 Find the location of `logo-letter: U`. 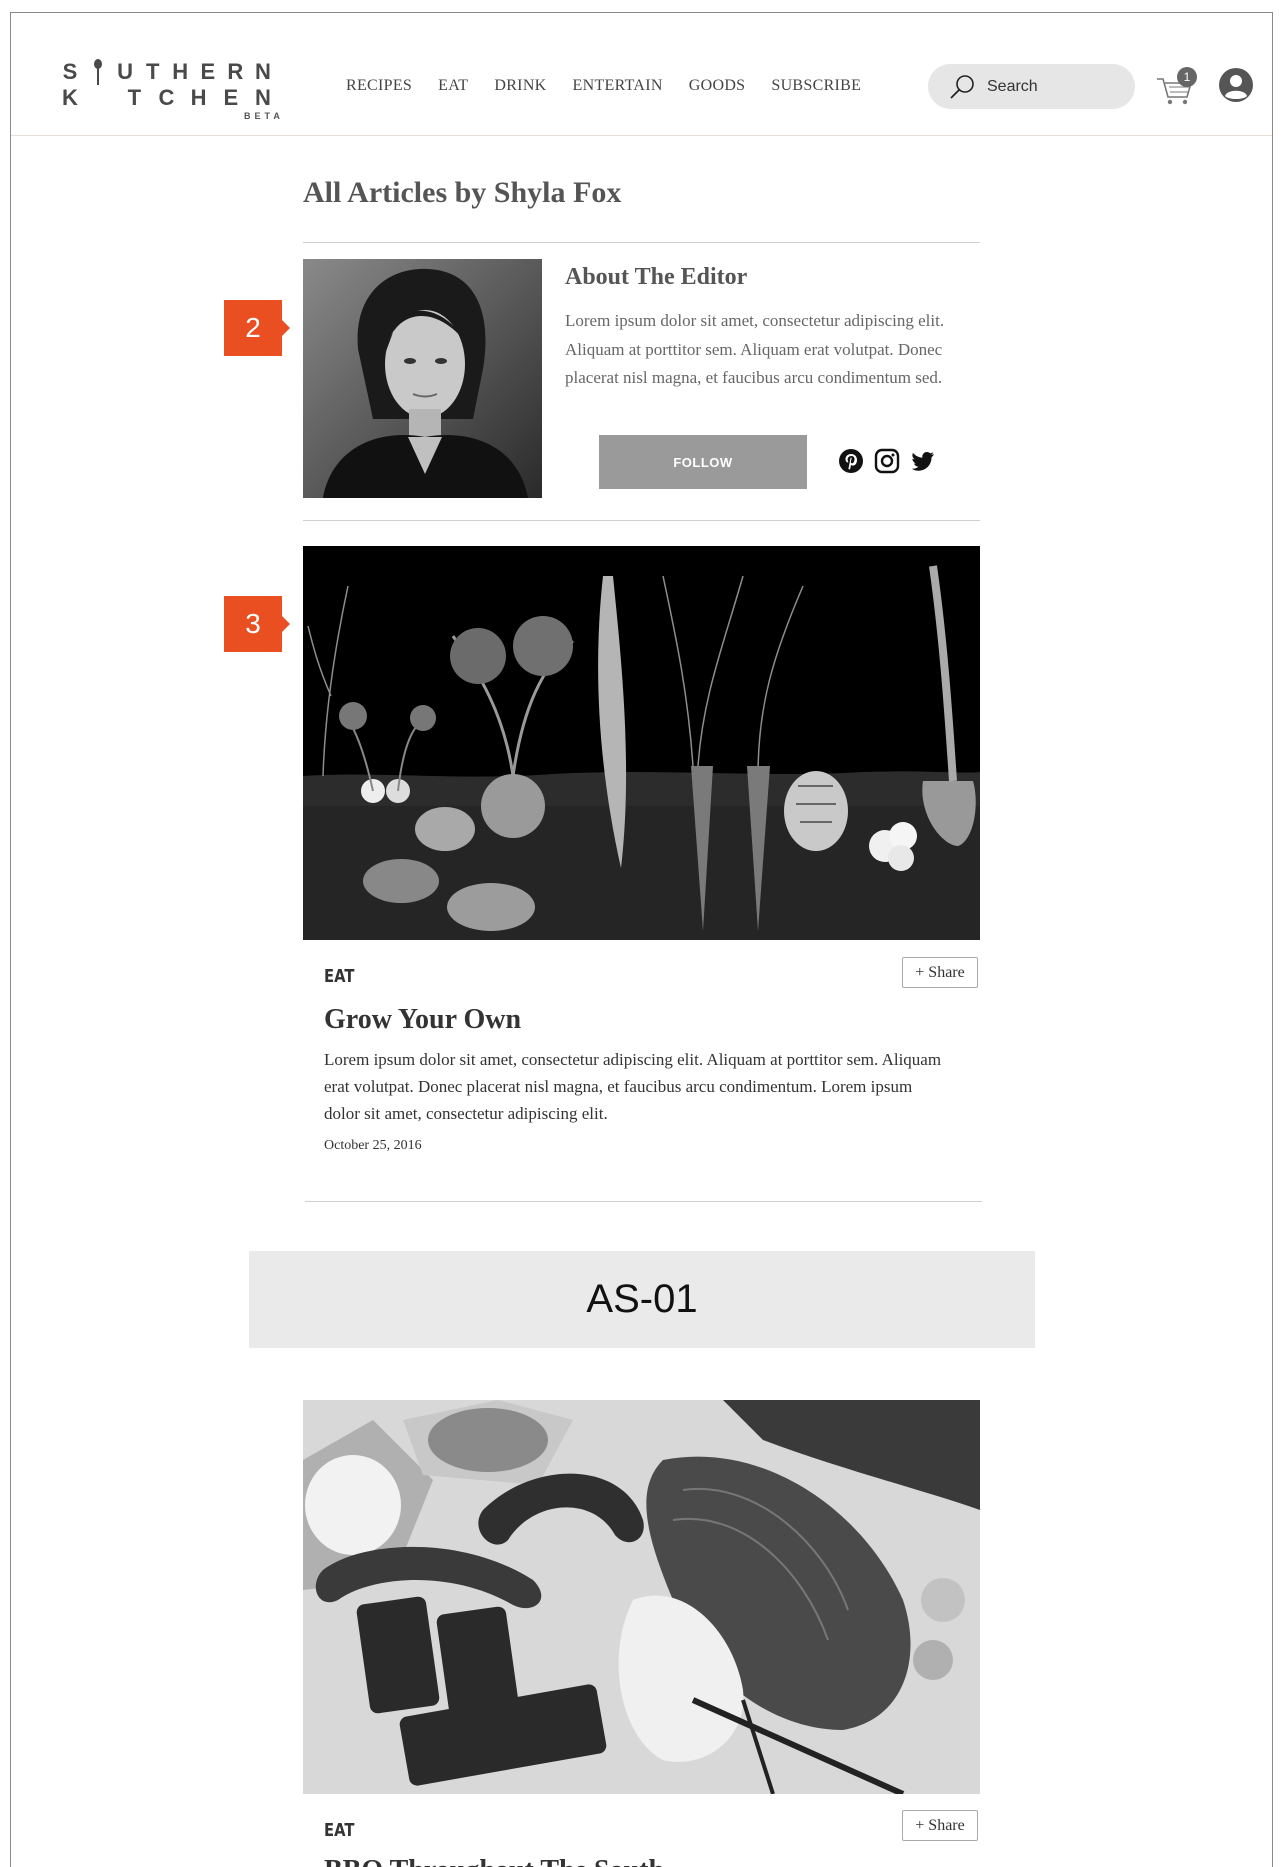

logo-letter: U is located at coordinates (125, 71).